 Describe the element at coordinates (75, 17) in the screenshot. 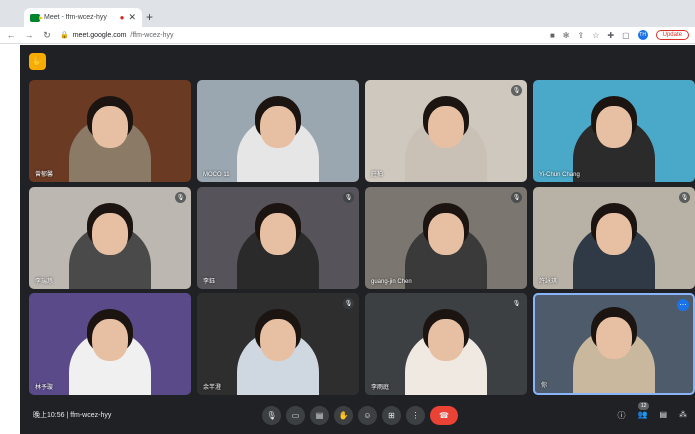

I see `tab-title: Meet - ffm-wcez-hyy` at that location.